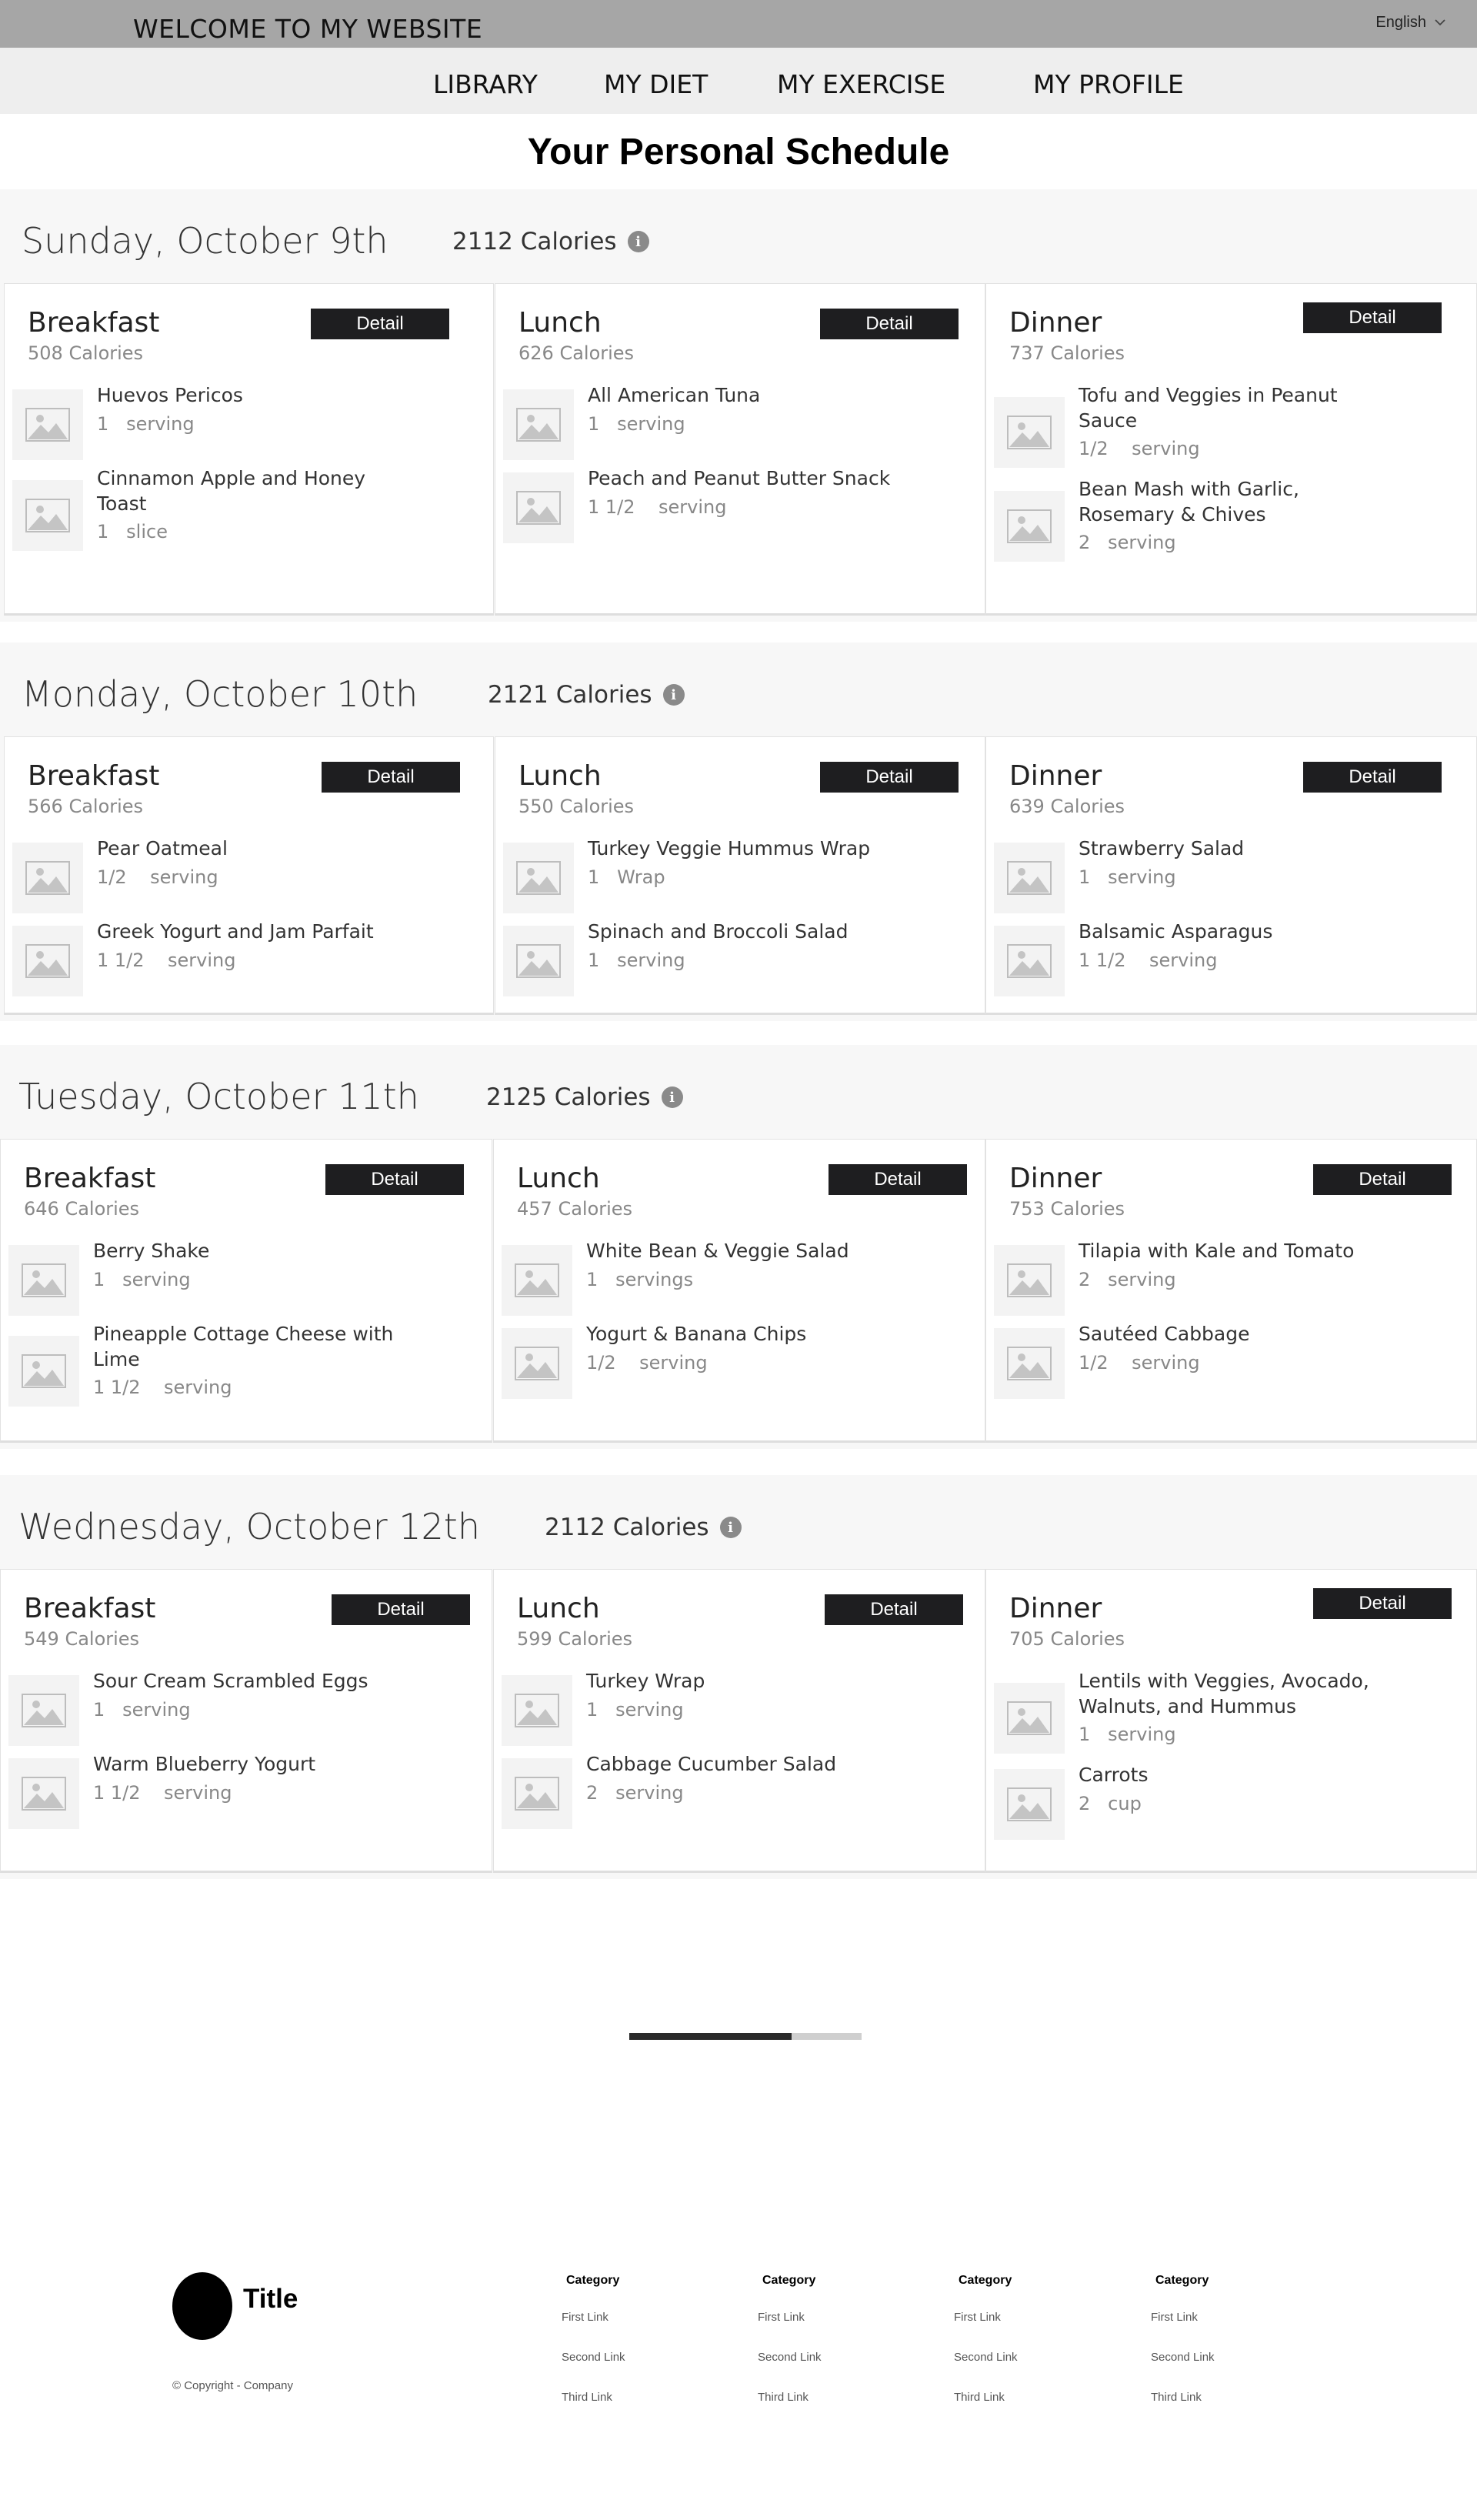 The width and height of the screenshot is (1477, 2520). Describe the element at coordinates (162, 1793) in the screenshot. I see `food-quantity: 1 1/2 serving` at that location.